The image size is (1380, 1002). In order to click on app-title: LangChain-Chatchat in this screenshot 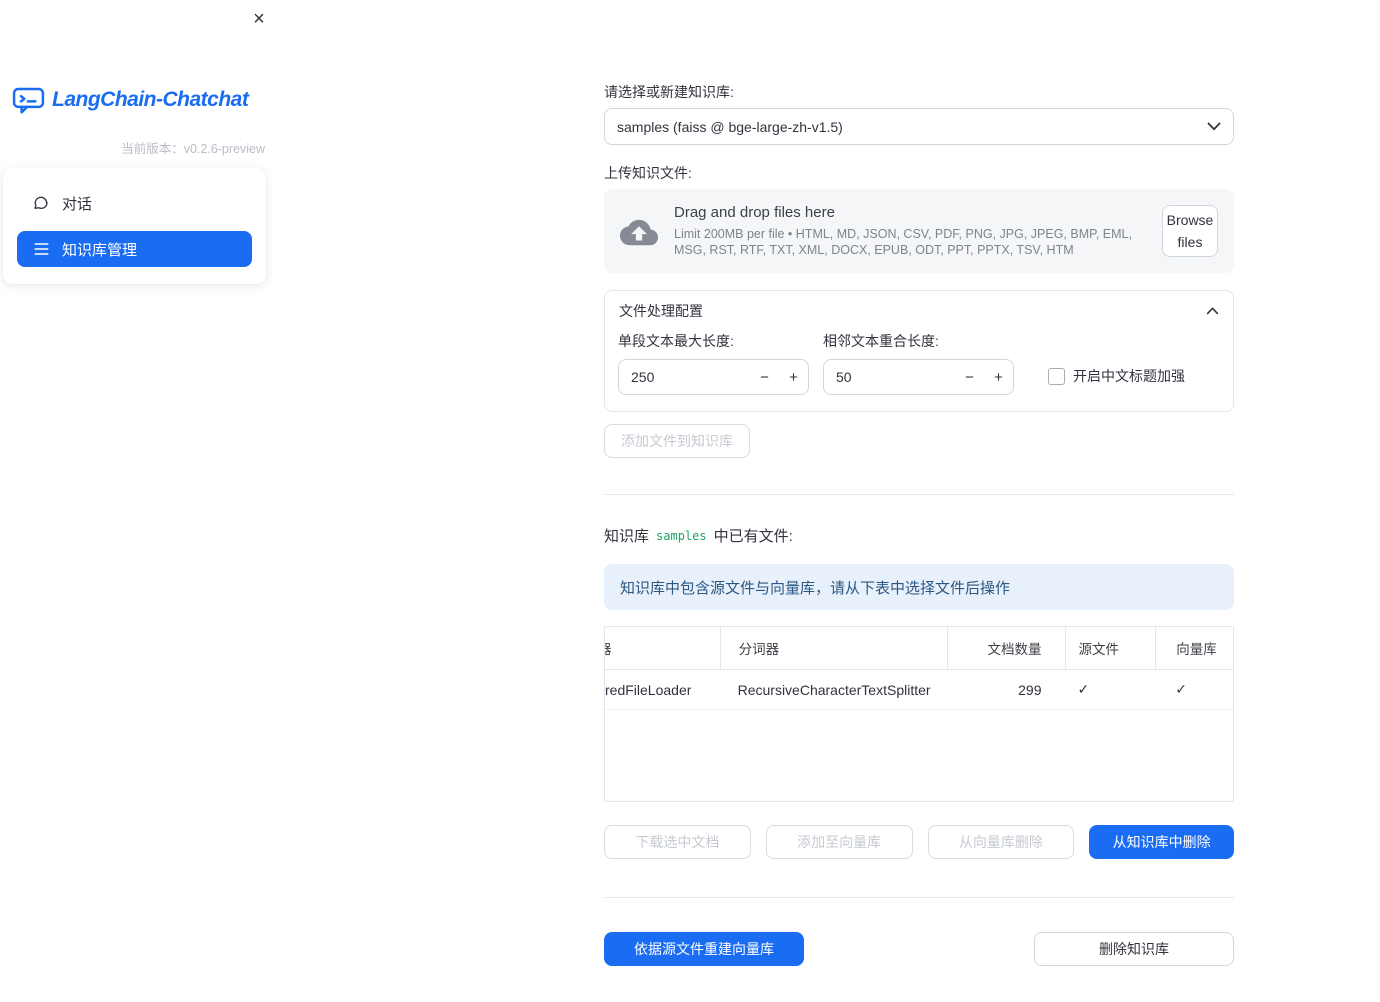, I will do `click(150, 99)`.